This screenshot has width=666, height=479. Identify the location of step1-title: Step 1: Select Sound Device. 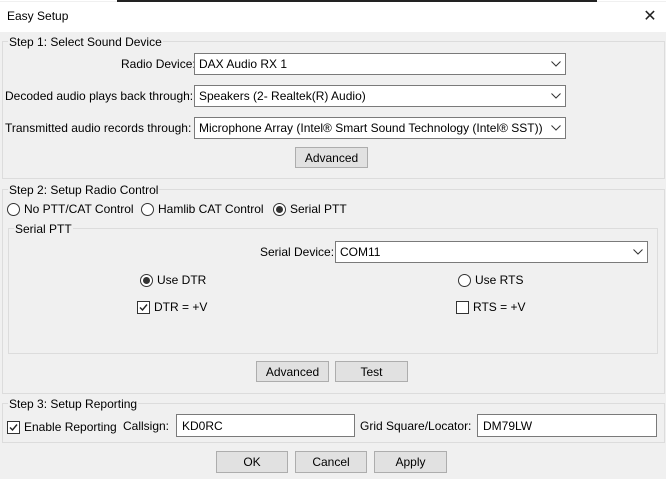
(85, 42).